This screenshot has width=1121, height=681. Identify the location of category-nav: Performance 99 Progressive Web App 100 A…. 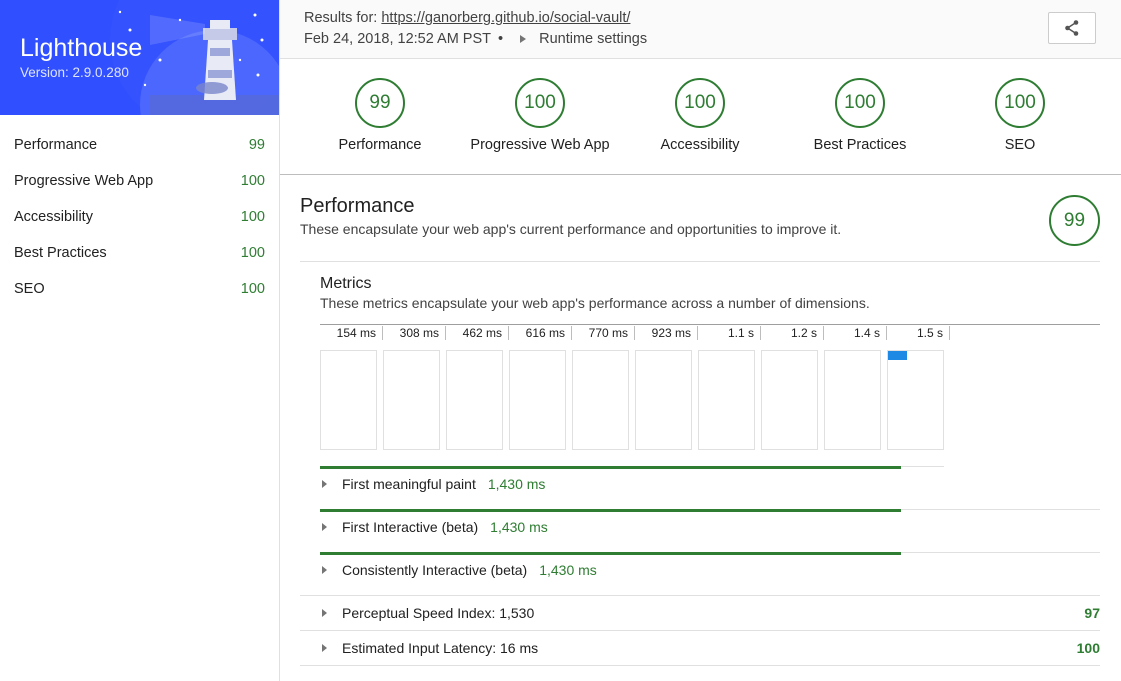
(139, 217).